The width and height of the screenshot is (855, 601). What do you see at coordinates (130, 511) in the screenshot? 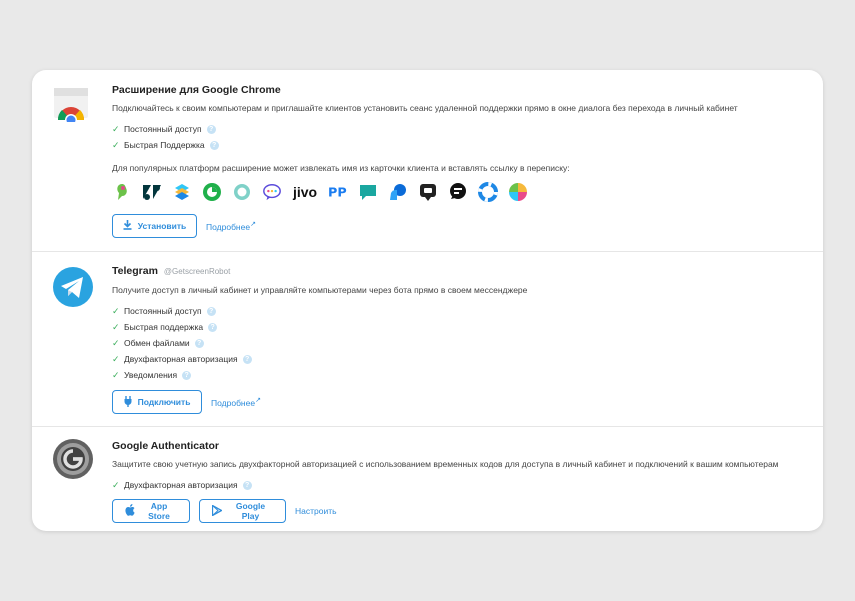
I see `apple-icon` at bounding box center [130, 511].